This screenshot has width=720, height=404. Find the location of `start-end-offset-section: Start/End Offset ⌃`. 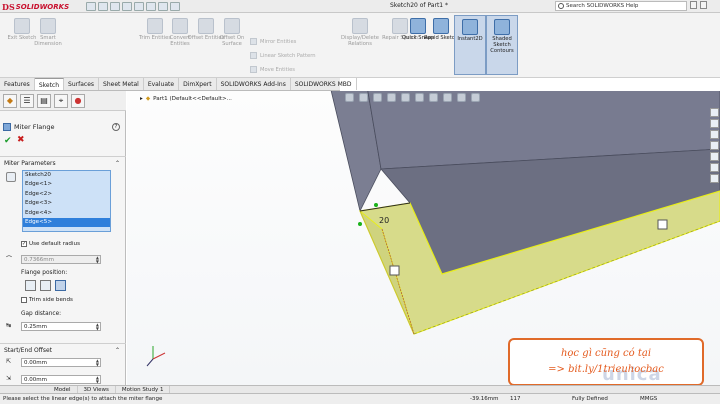

start-end-offset-section: Start/End Offset ⌃ is located at coordinates (63, 350).